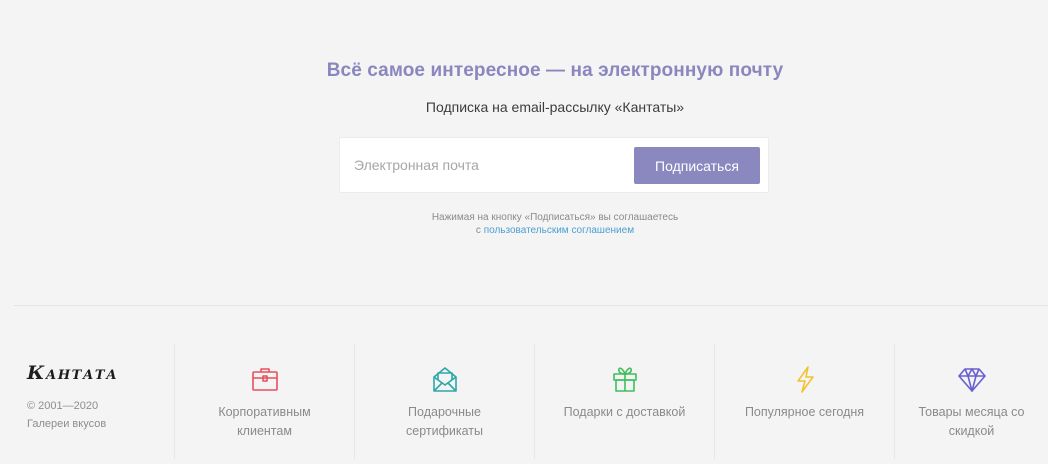 Image resolution: width=1048 pixels, height=464 pixels. I want to click on footer-link-corporate: Корпоративным клиентам, so click(264, 401).